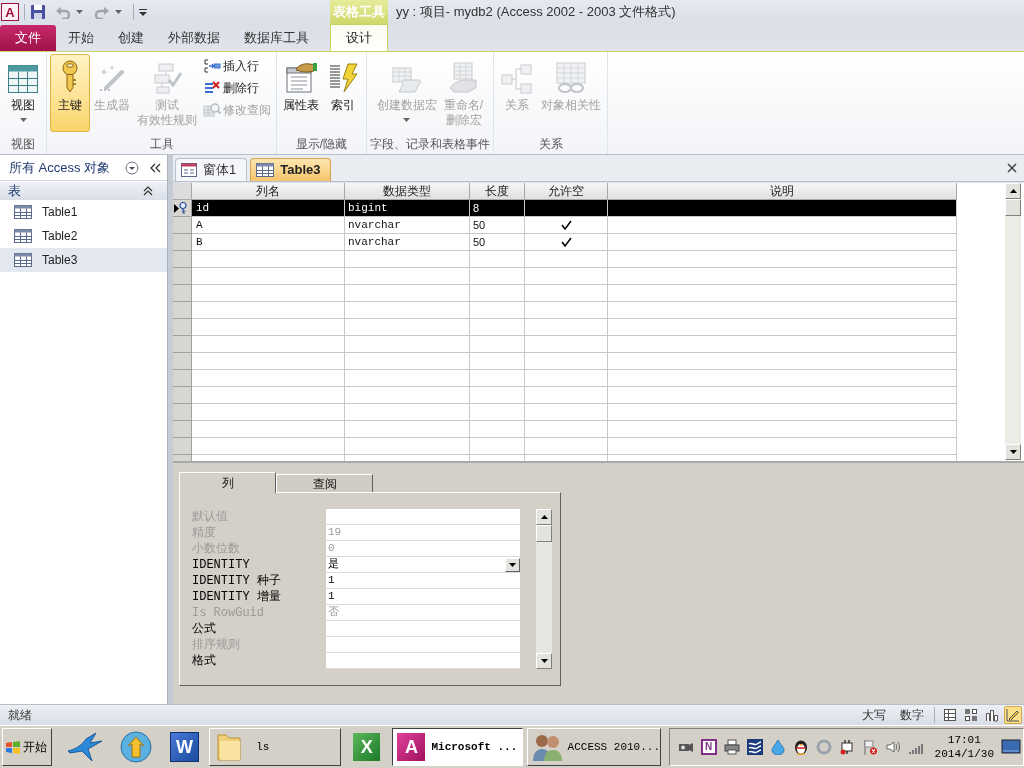  Describe the element at coordinates (237, 65) in the screenshot. I see `ribbon-button: 插入行` at that location.